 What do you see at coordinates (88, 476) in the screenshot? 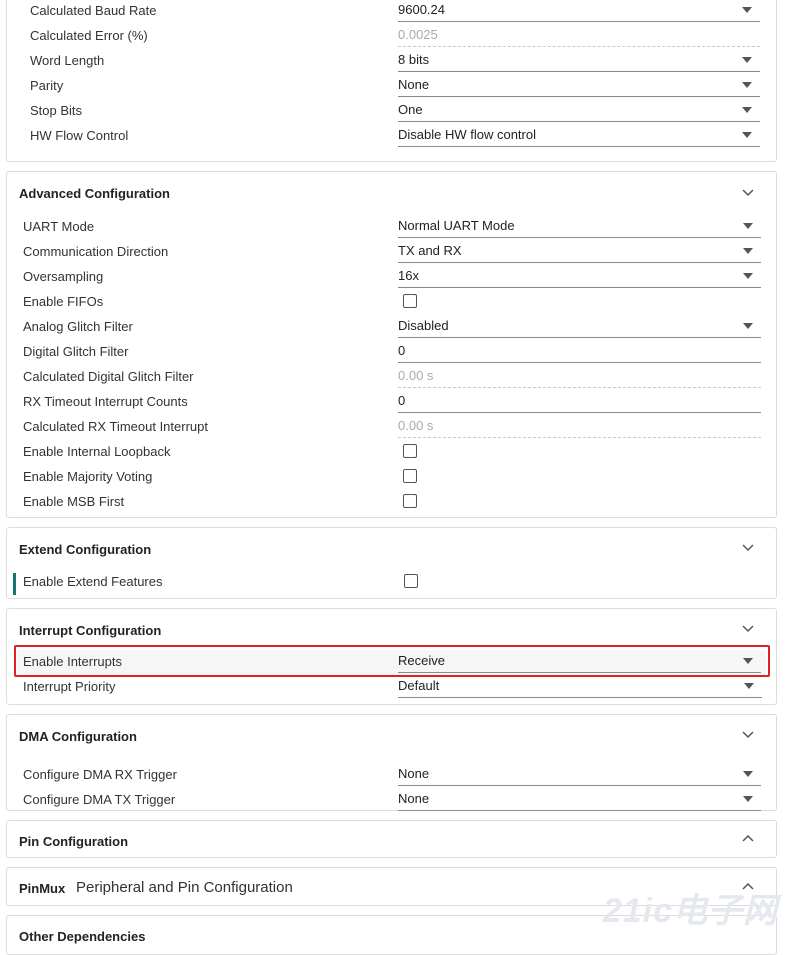
I see `label: Enable Majority Voting` at bounding box center [88, 476].